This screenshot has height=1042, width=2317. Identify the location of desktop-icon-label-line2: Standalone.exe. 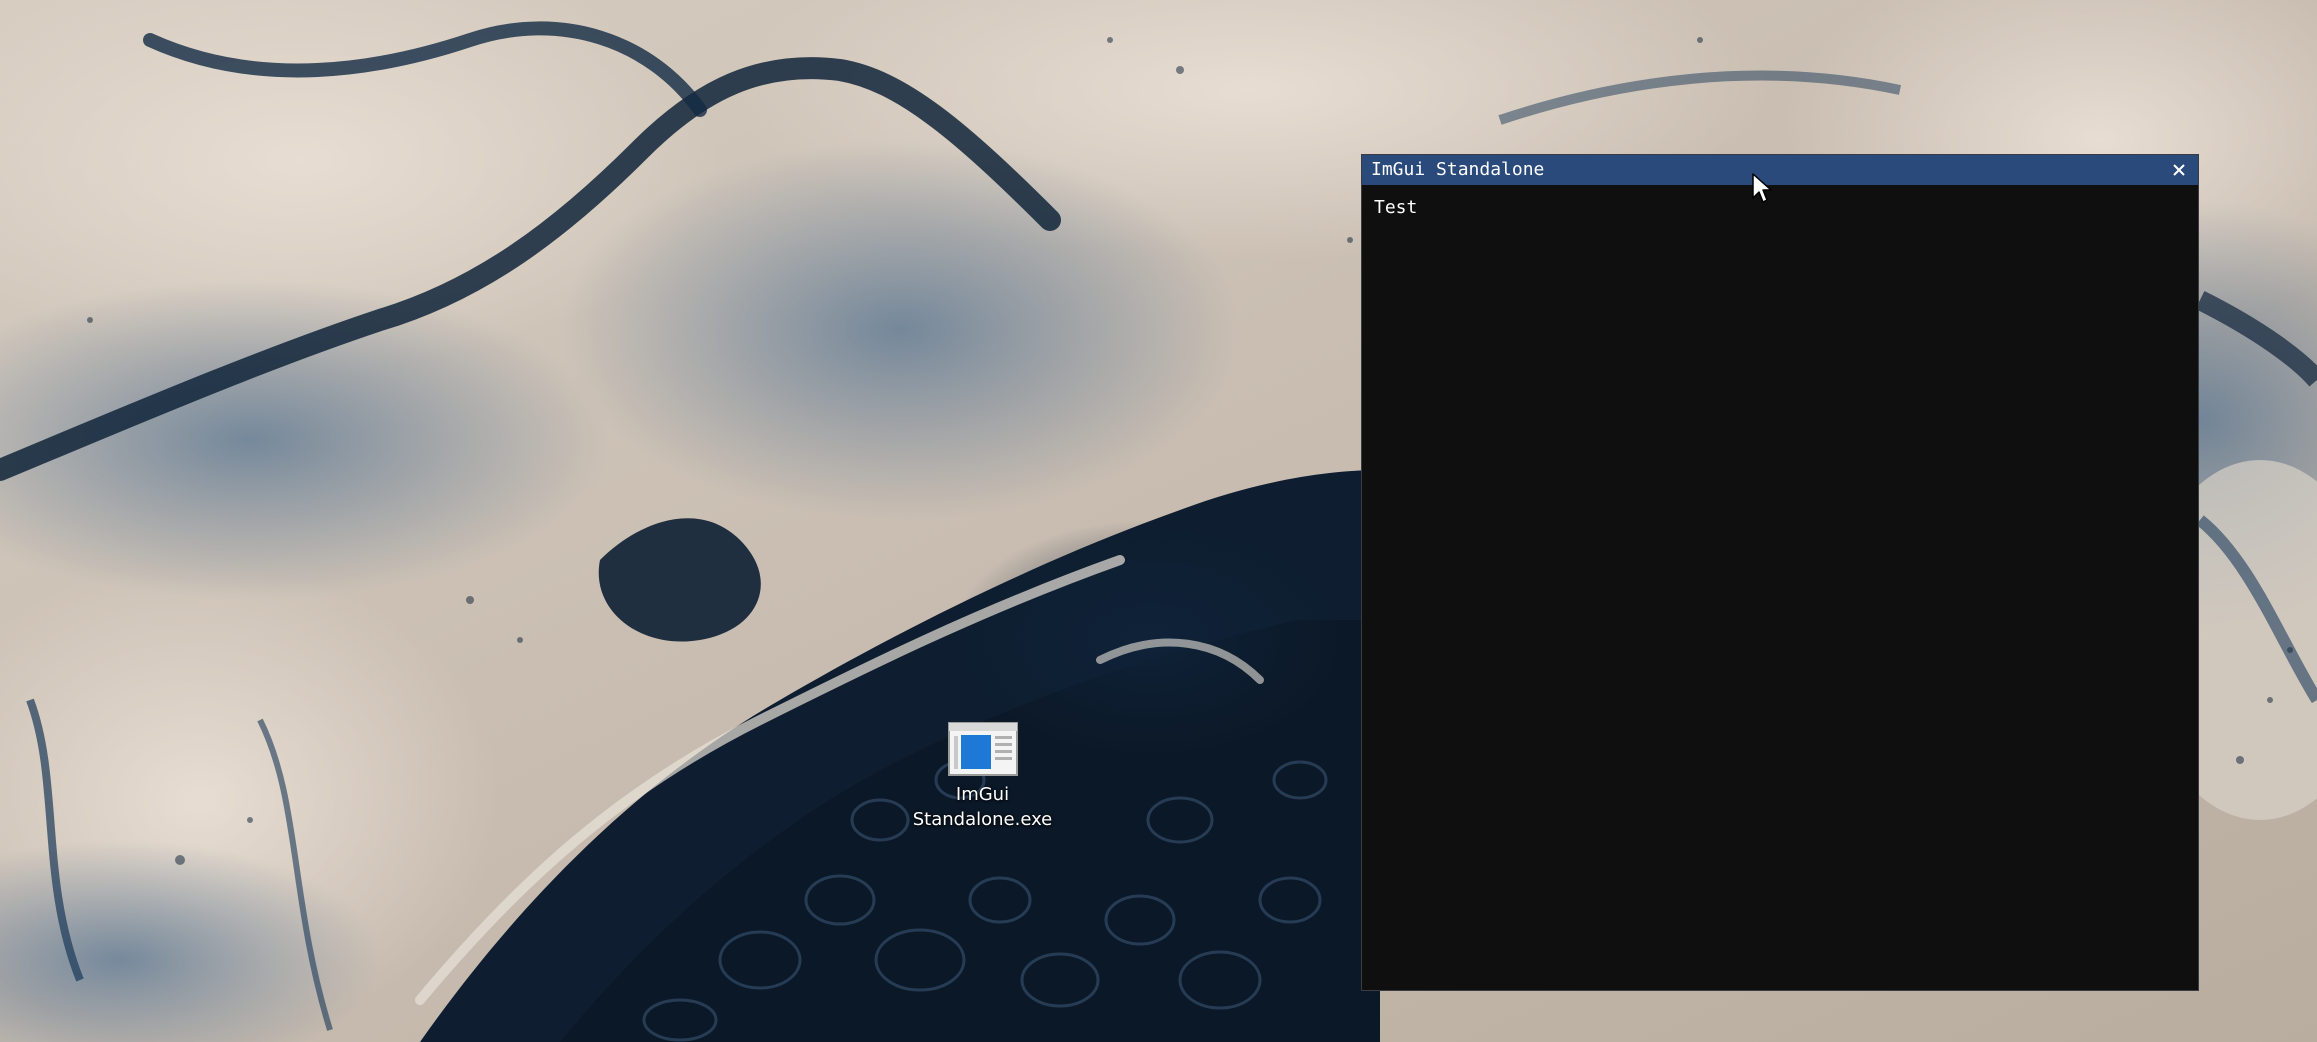
(982, 819).